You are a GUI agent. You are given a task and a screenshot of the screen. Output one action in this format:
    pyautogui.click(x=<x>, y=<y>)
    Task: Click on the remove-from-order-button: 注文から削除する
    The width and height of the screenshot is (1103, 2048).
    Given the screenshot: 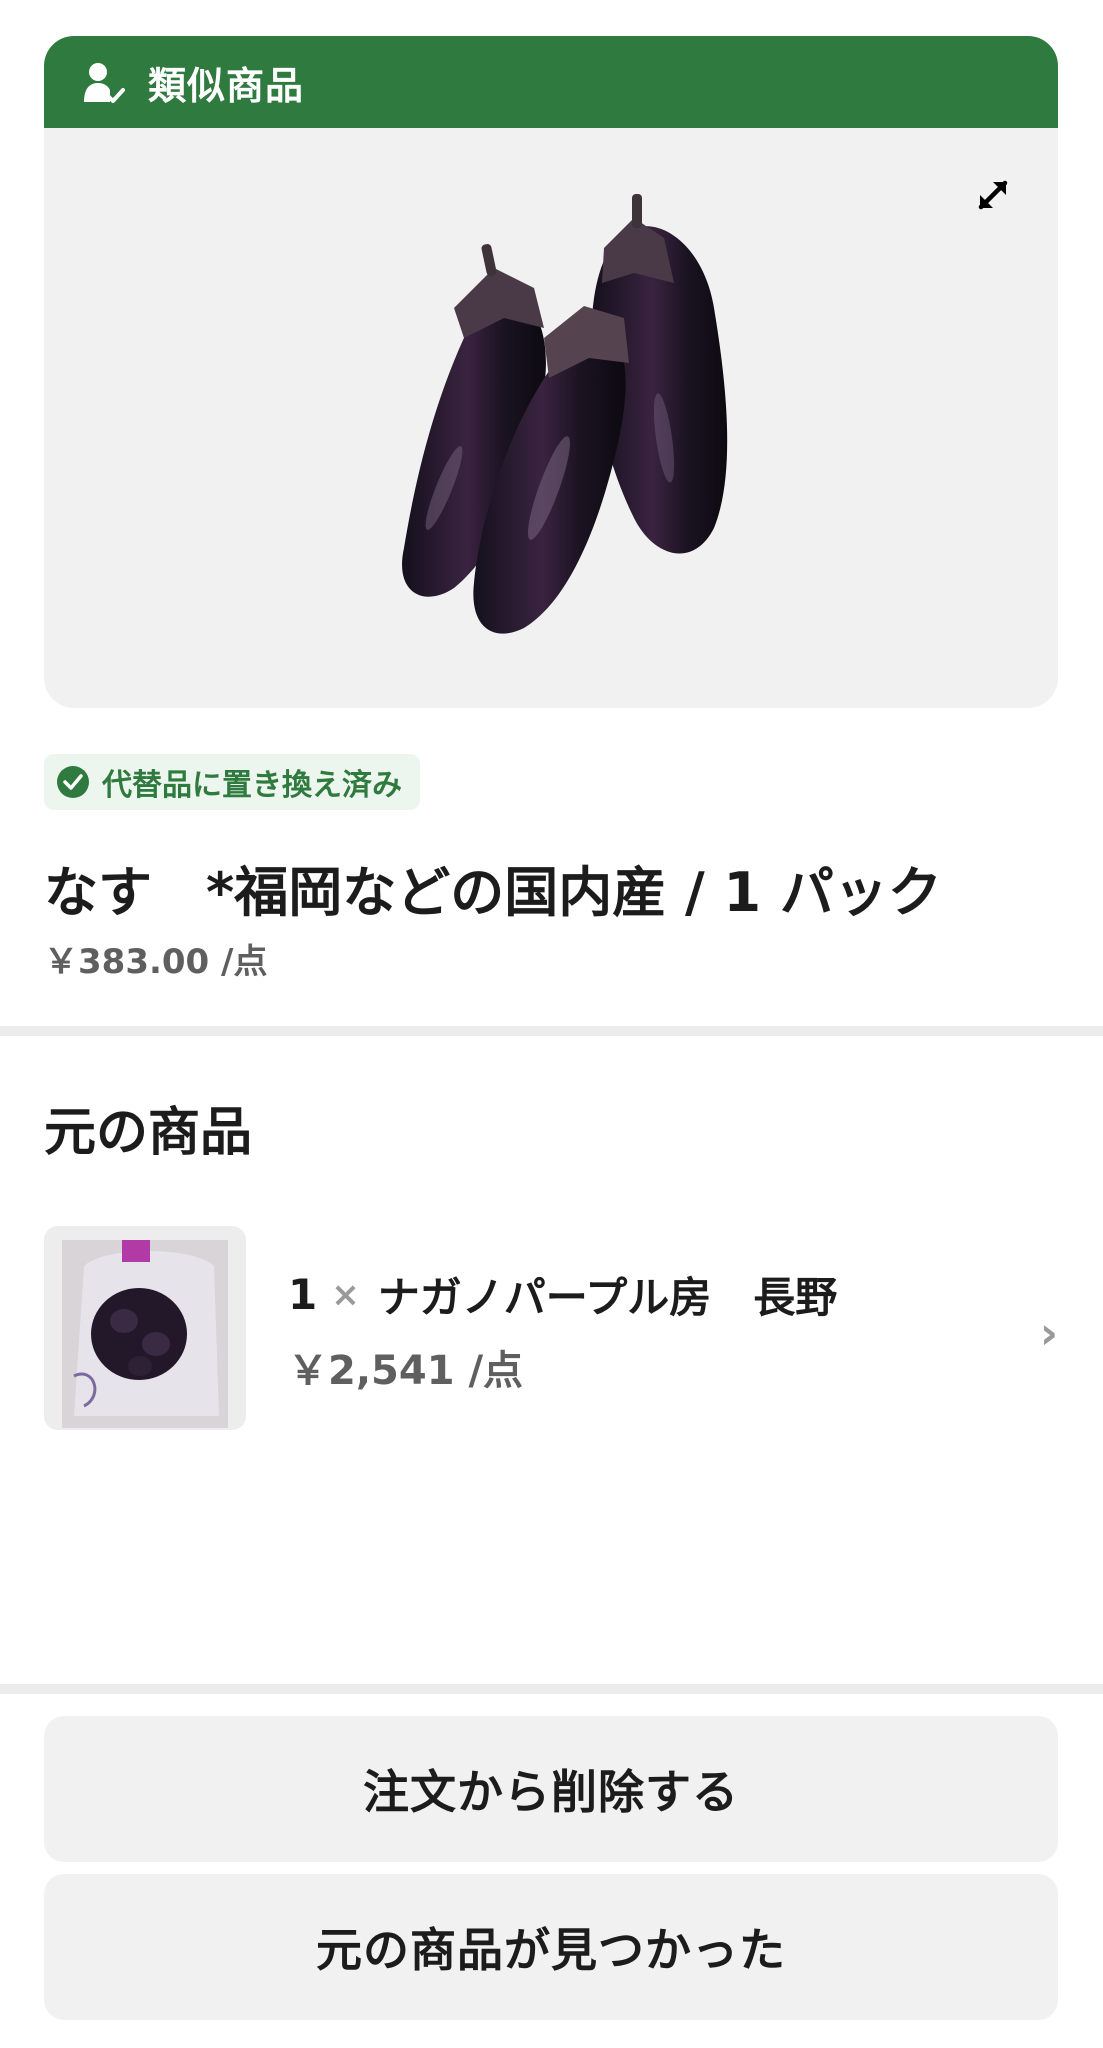 What is the action you would take?
    pyautogui.click(x=551, y=1789)
    